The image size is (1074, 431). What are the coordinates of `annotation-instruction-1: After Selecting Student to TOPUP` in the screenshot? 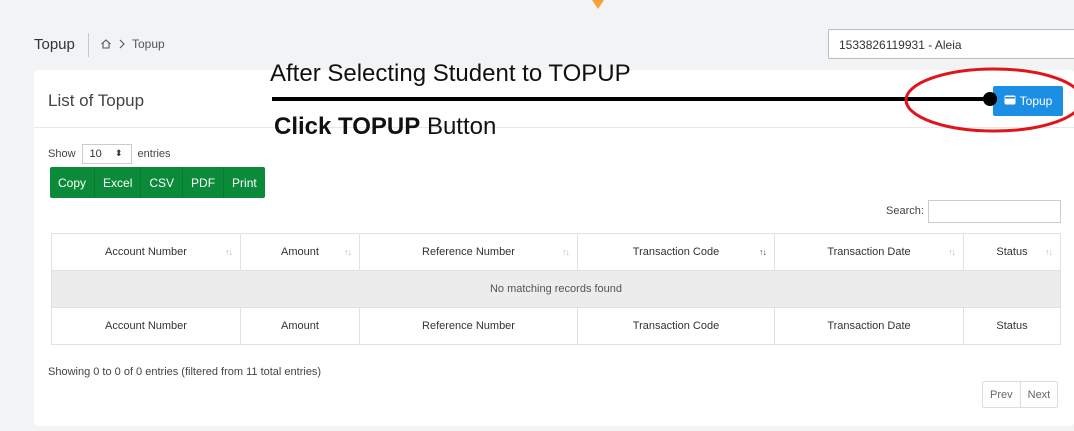 It's located at (450, 73).